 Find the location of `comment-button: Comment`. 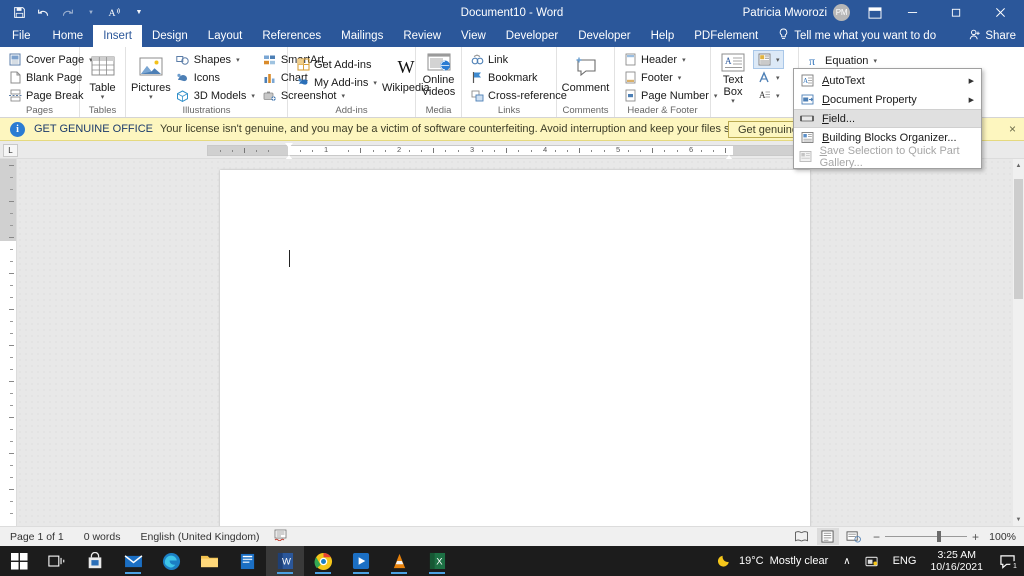

comment-button: Comment is located at coordinates (585, 72).